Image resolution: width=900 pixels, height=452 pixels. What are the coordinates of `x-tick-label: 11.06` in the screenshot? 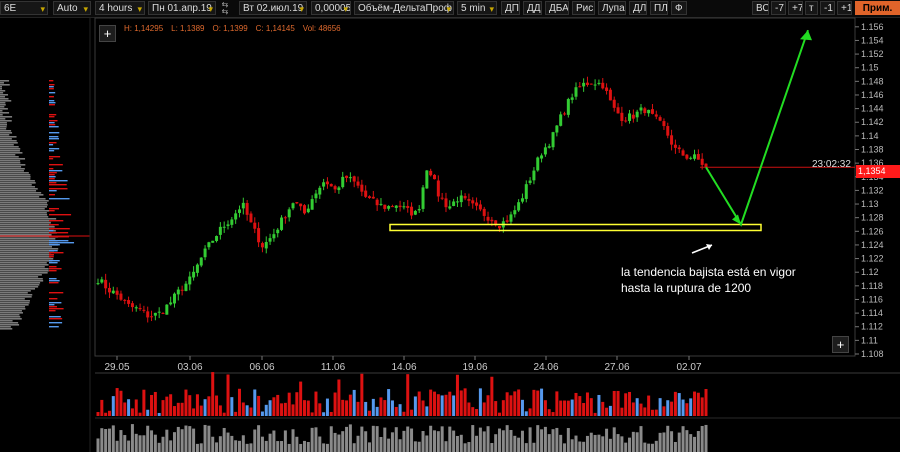 It's located at (333, 367).